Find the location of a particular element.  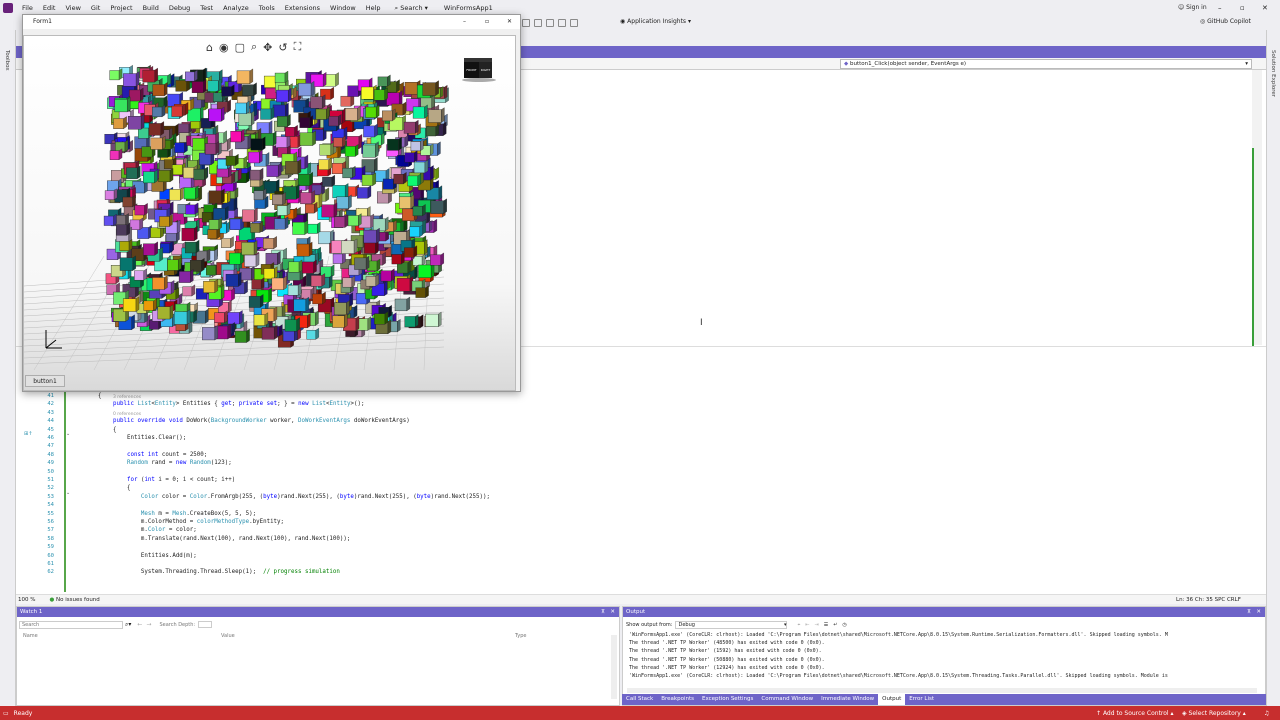

reference-hint: 3 references is located at coordinates (127, 397).